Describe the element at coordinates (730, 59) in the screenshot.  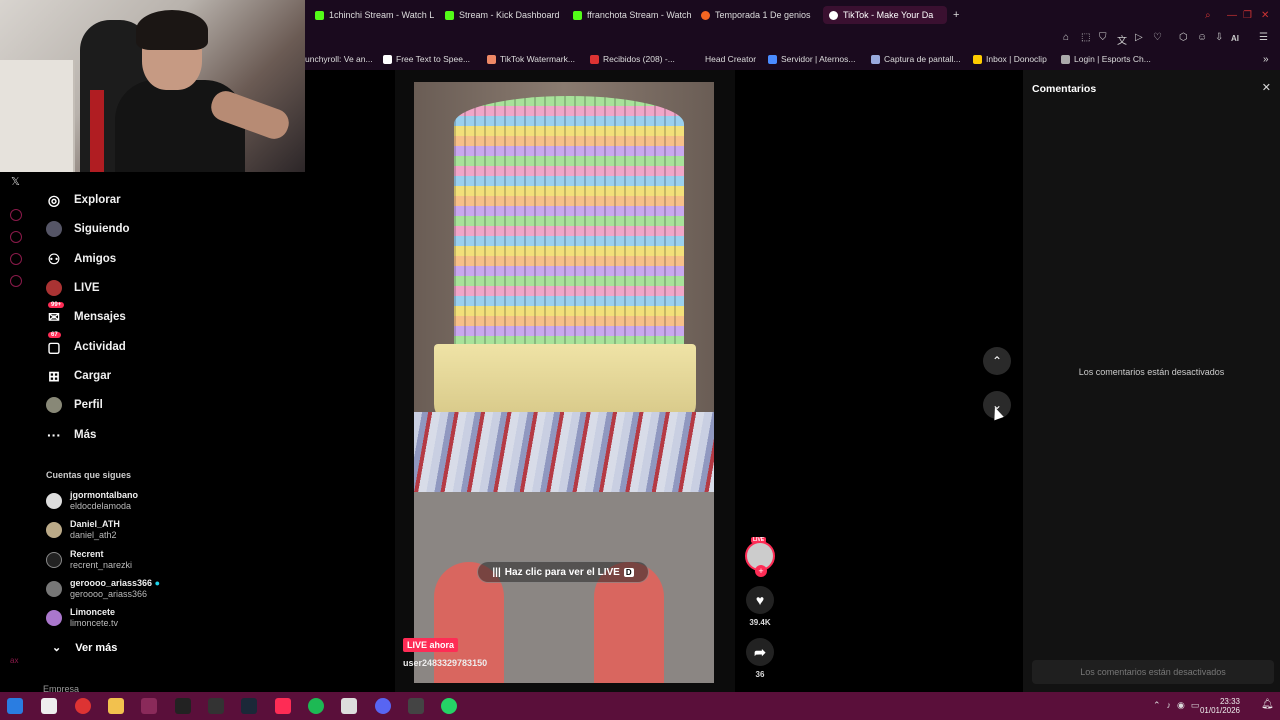
I see `bookmark-item: Head Creator` at that location.